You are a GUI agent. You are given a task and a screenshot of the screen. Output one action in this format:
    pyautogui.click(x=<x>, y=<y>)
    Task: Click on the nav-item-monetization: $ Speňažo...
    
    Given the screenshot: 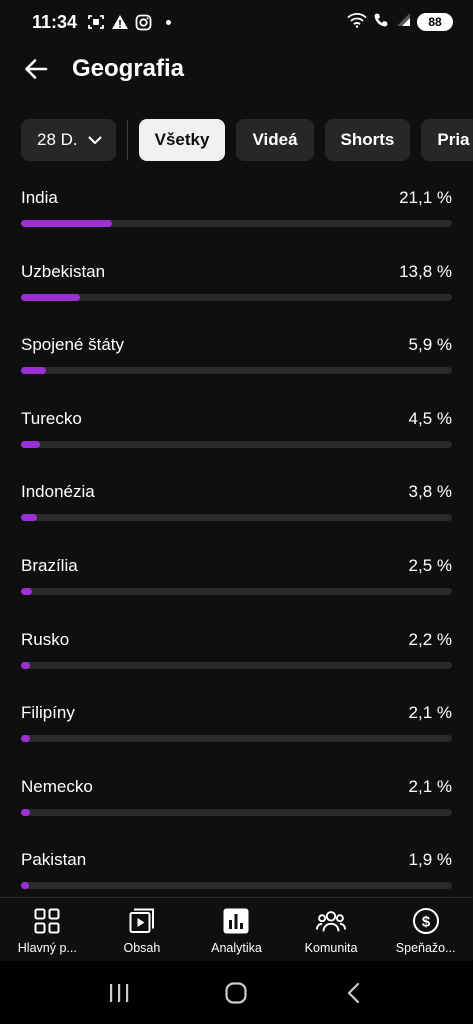 What is the action you would take?
    pyautogui.click(x=425, y=929)
    